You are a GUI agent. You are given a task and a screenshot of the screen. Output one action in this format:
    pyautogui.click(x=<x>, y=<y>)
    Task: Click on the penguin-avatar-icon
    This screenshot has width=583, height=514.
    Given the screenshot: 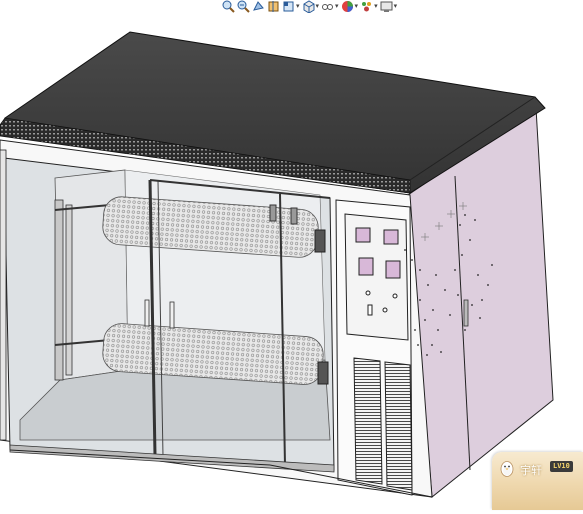 What is the action you would take?
    pyautogui.click(x=507, y=469)
    